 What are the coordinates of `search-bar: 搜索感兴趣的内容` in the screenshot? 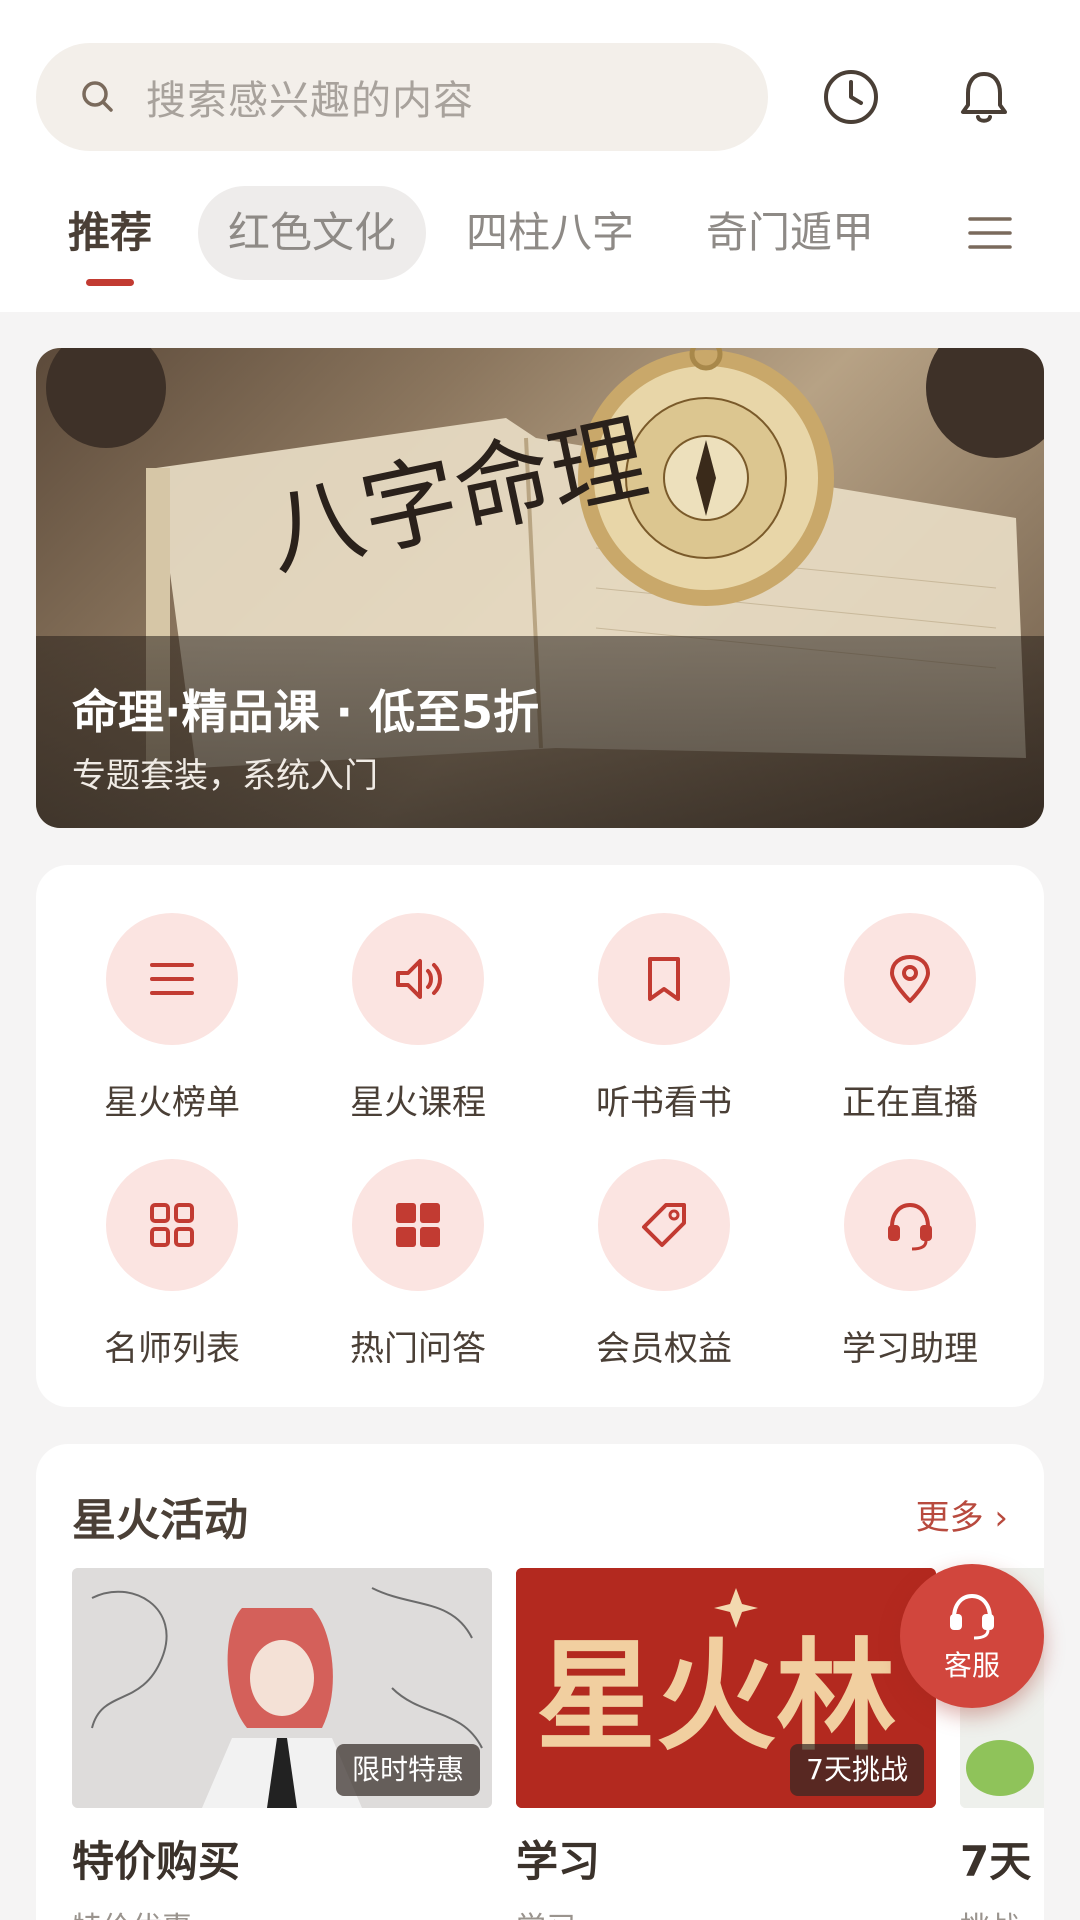 It's located at (402, 97).